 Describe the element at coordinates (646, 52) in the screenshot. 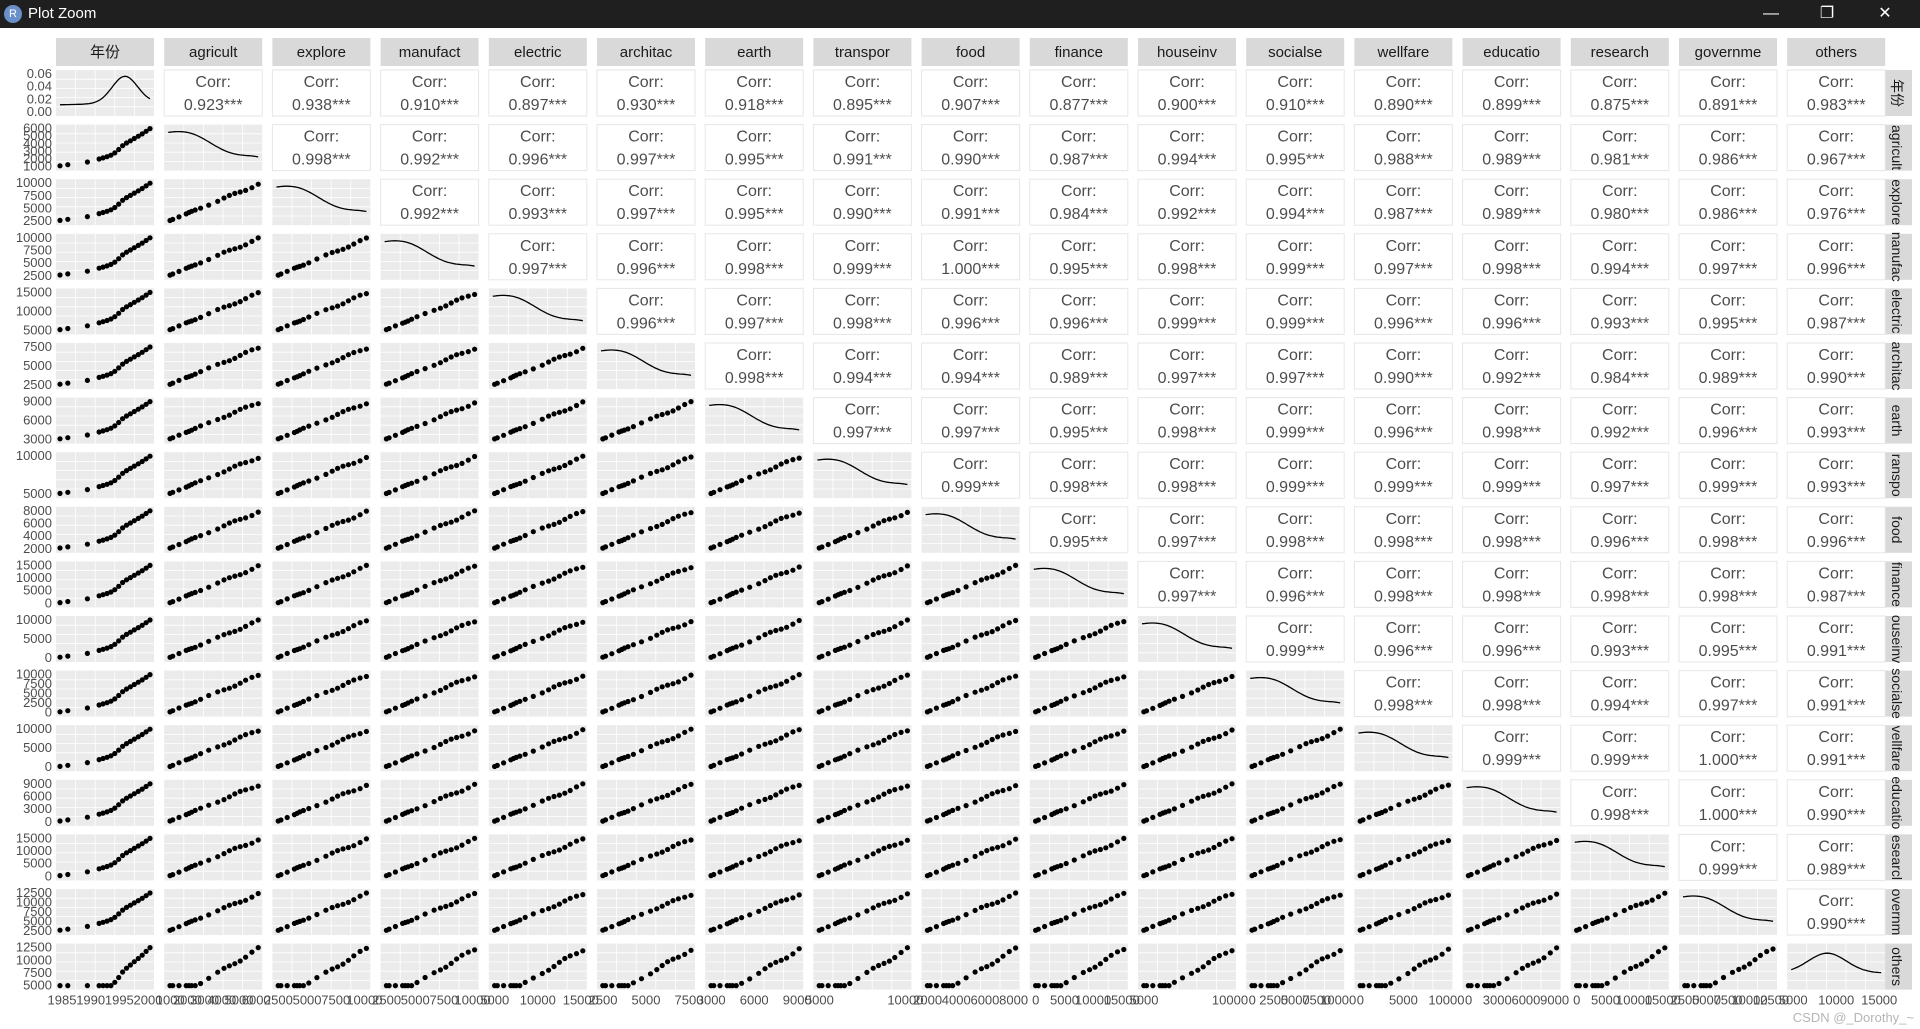

I see `column-strip-label: architac` at that location.